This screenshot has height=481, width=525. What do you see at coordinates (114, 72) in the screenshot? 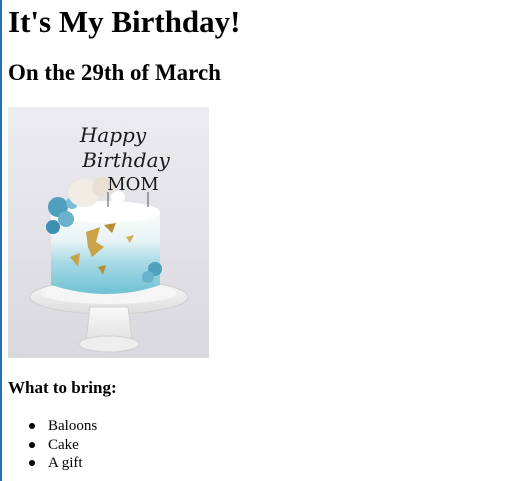
I see `event-date-heading: On the 29th of March` at bounding box center [114, 72].